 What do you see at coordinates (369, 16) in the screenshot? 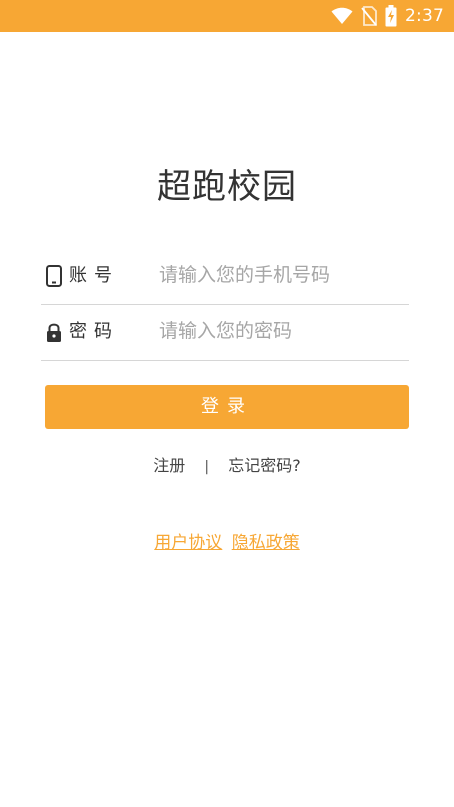
I see `no-sim-icon` at bounding box center [369, 16].